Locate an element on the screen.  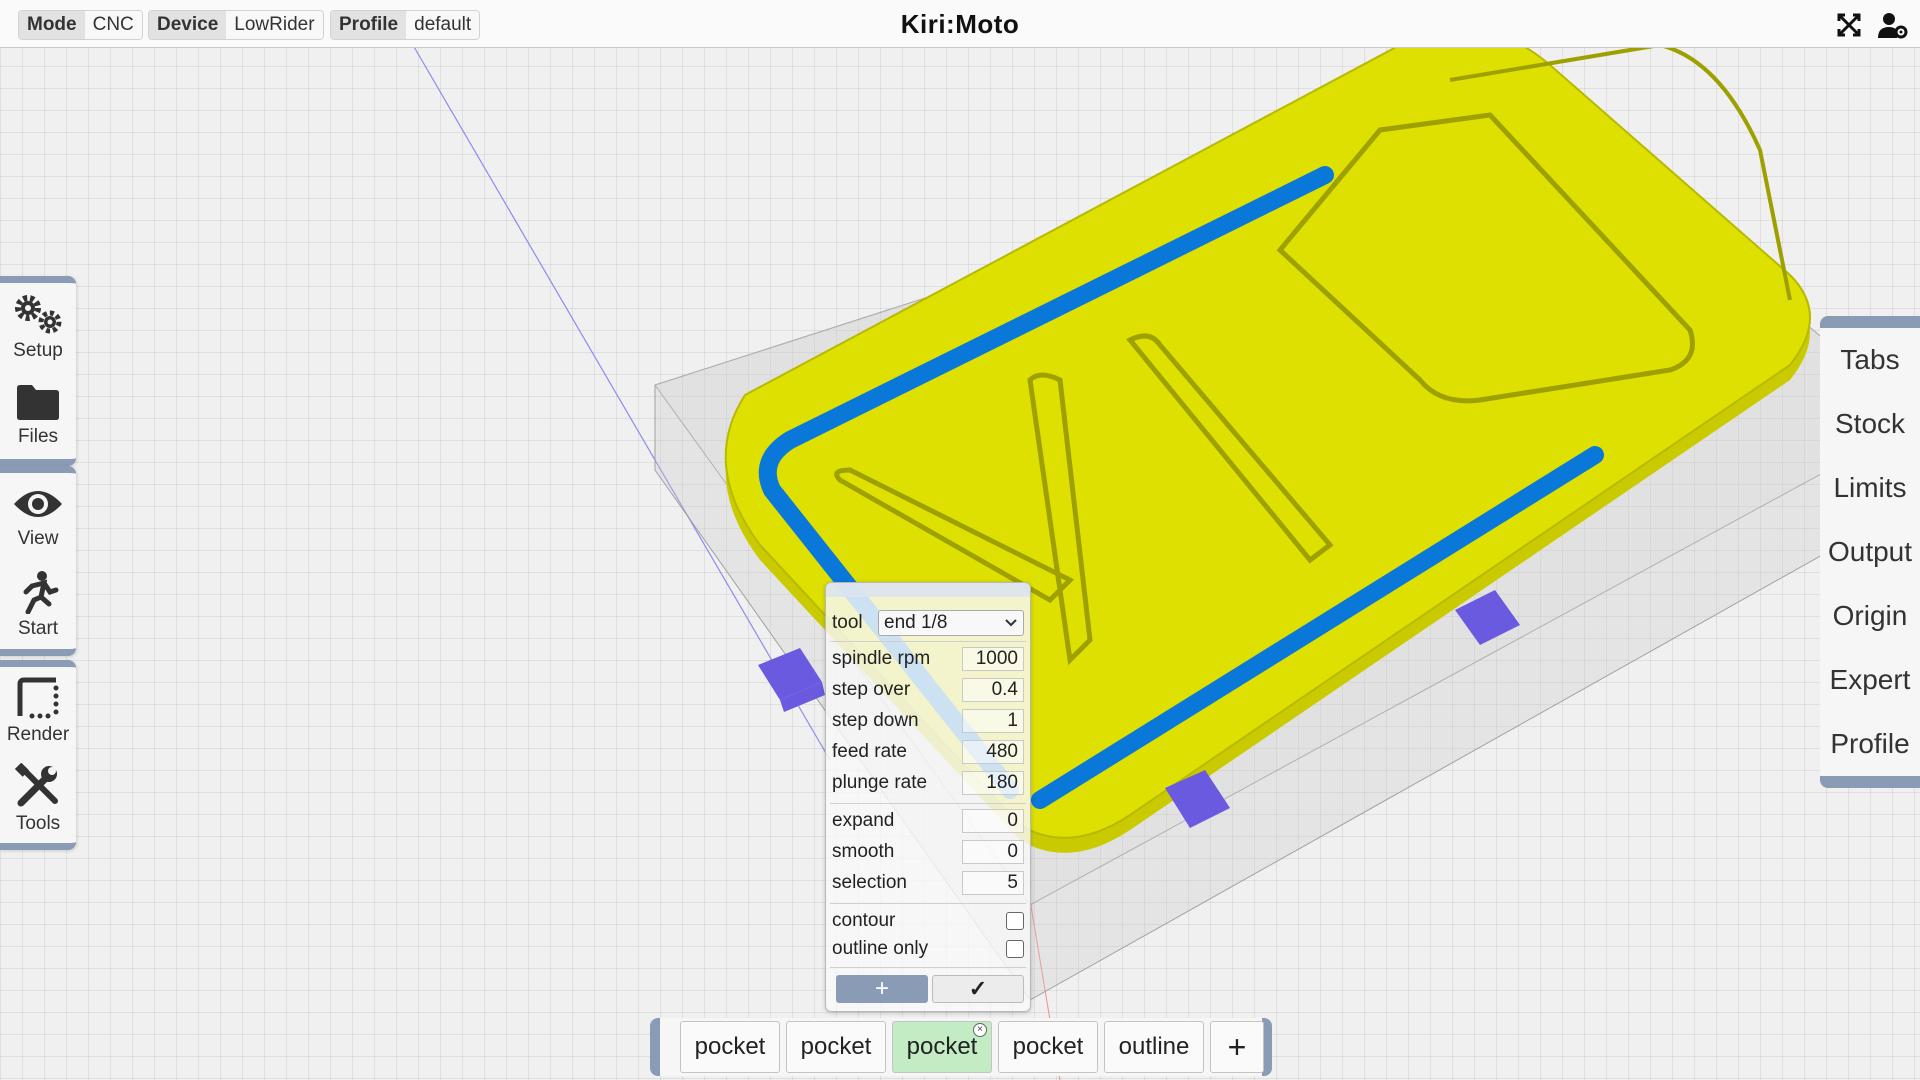
gears-icon is located at coordinates (38, 314).